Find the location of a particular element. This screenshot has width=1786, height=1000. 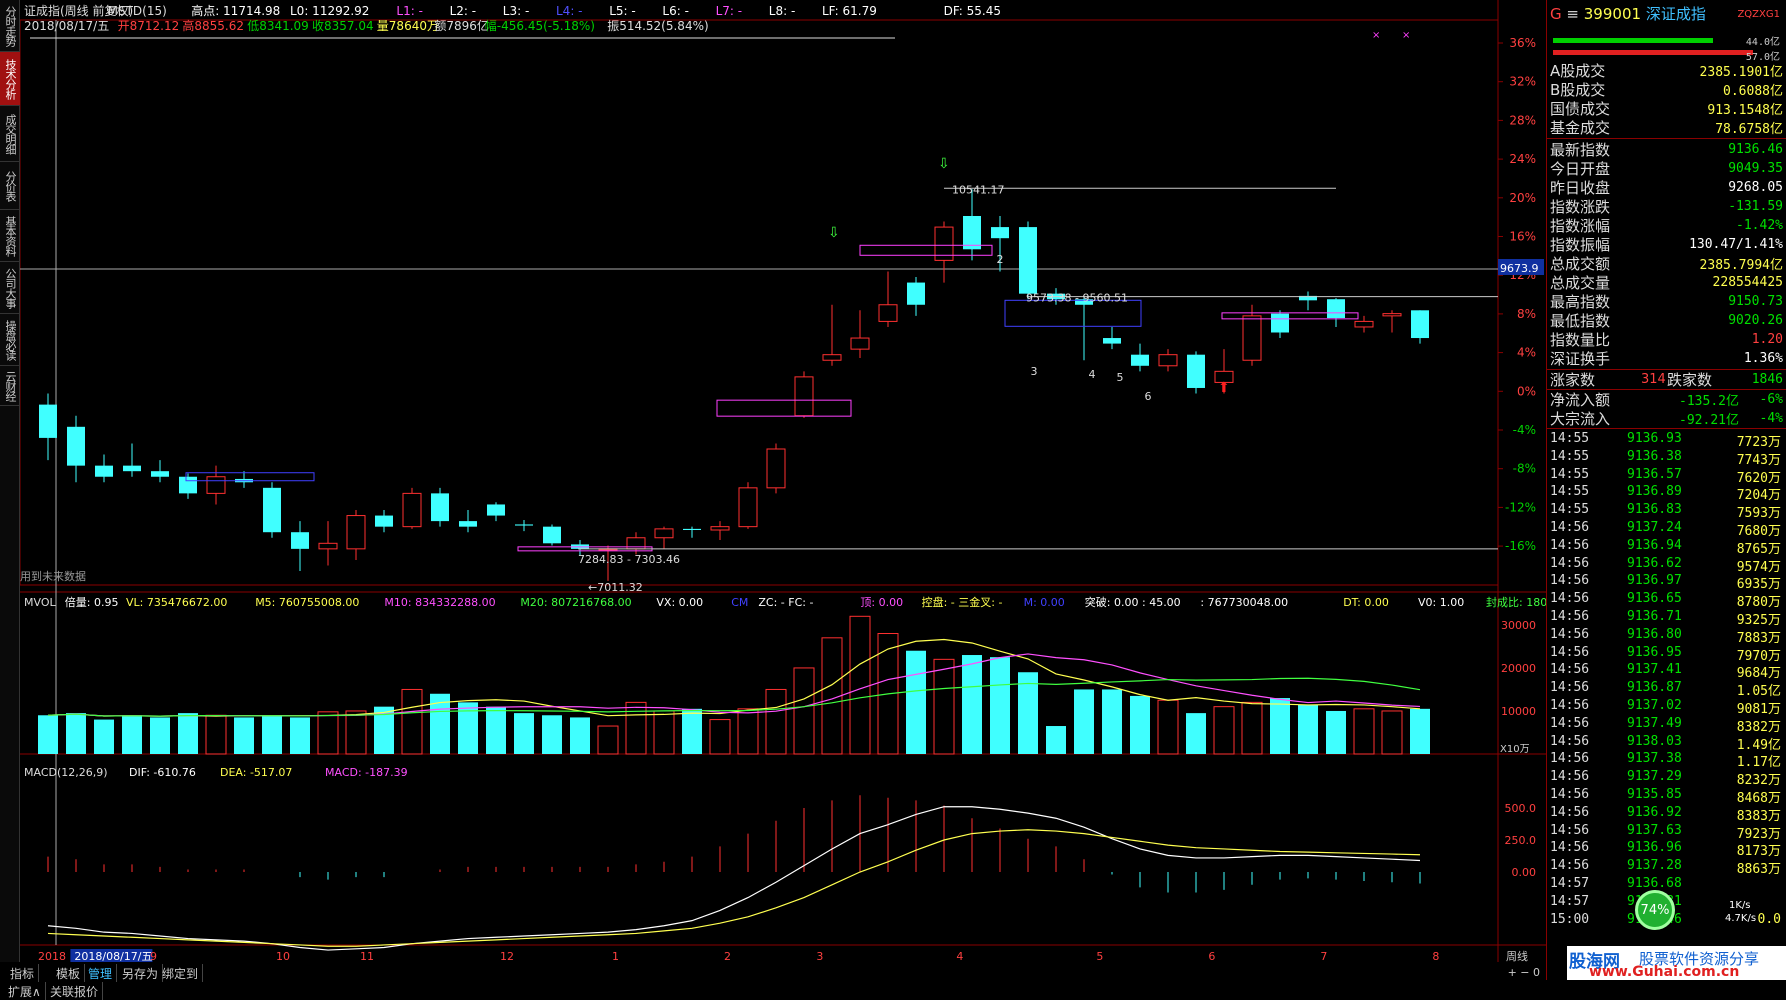

high-label: 10541.17 is located at coordinates (978, 189).